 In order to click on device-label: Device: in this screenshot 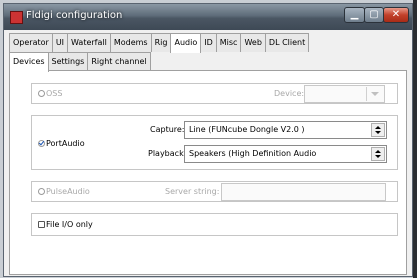, I will do `click(289, 93)`.